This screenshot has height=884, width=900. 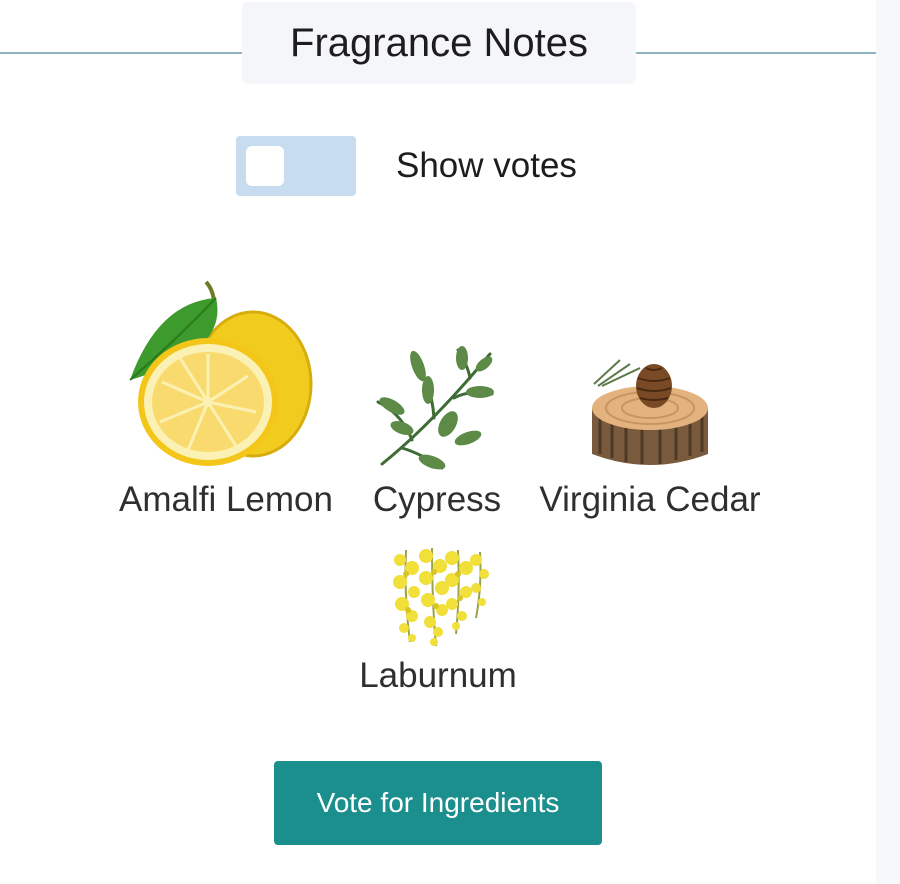 I want to click on show-votes-toggle, so click(x=296, y=166).